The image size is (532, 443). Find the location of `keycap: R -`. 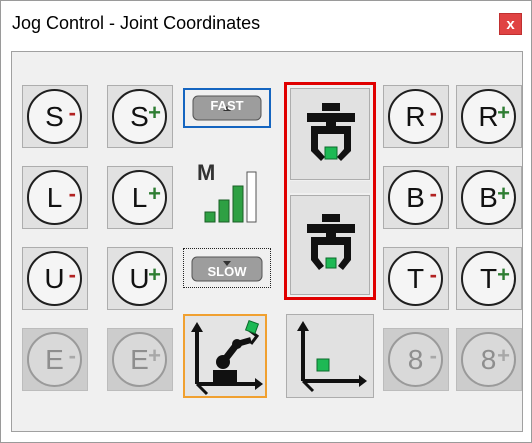

keycap: R - is located at coordinates (415, 116).